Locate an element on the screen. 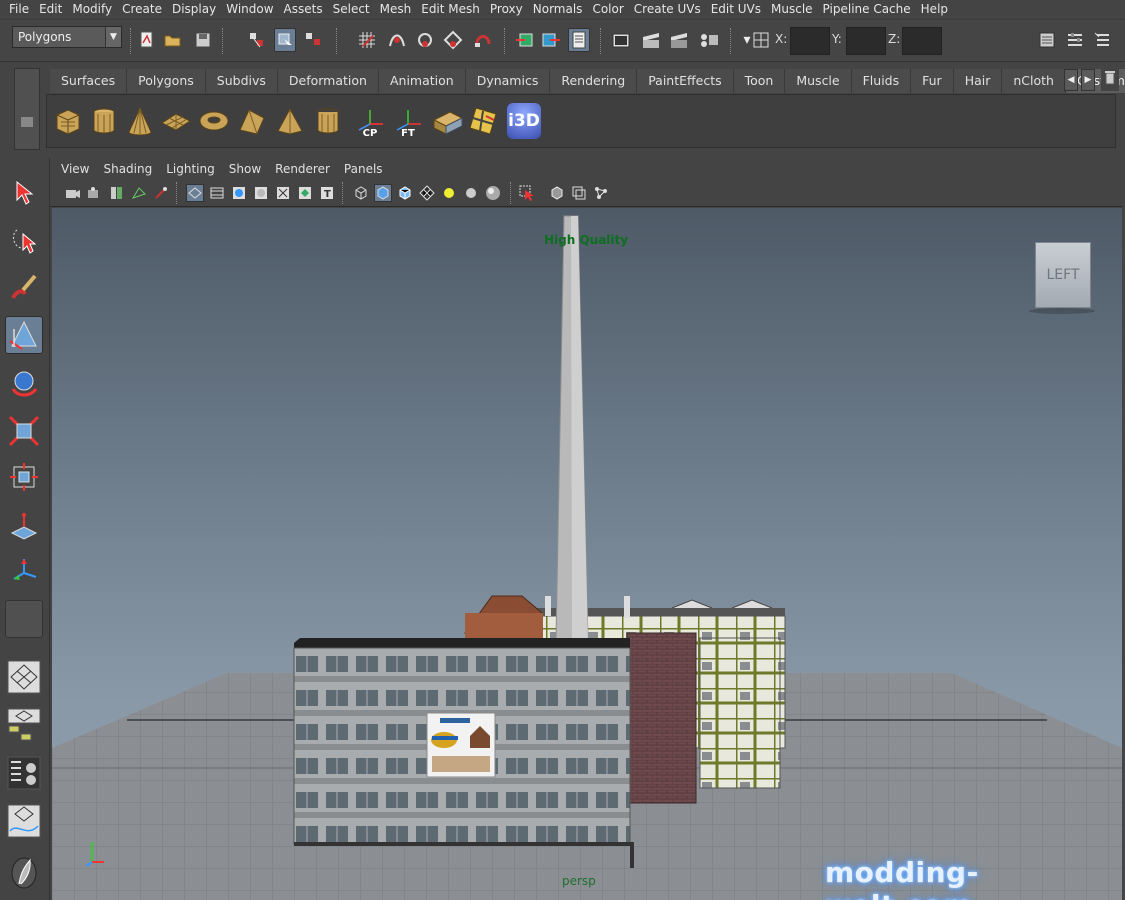  make-live-icon is located at coordinates (483, 40).